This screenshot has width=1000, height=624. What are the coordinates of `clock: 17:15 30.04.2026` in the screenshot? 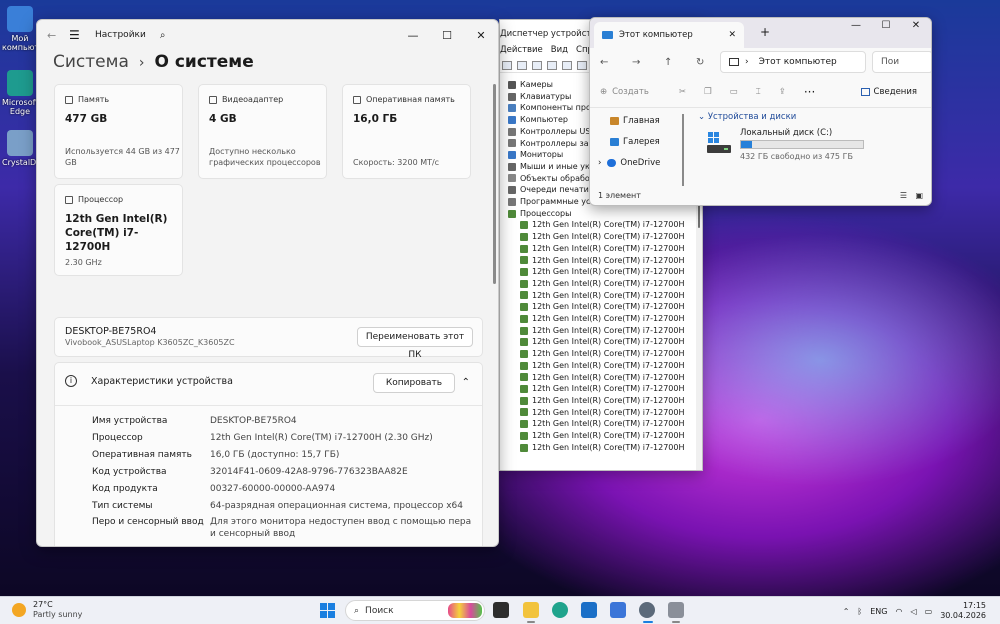 It's located at (963, 611).